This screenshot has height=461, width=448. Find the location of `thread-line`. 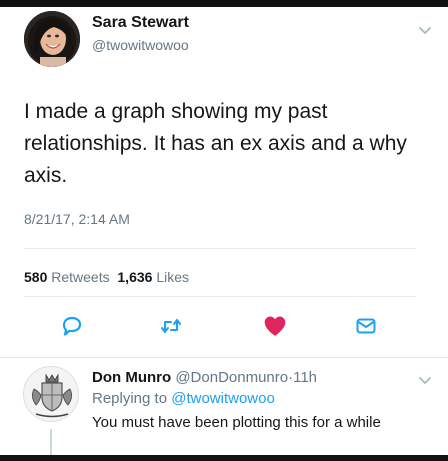

thread-line is located at coordinates (51, 442).